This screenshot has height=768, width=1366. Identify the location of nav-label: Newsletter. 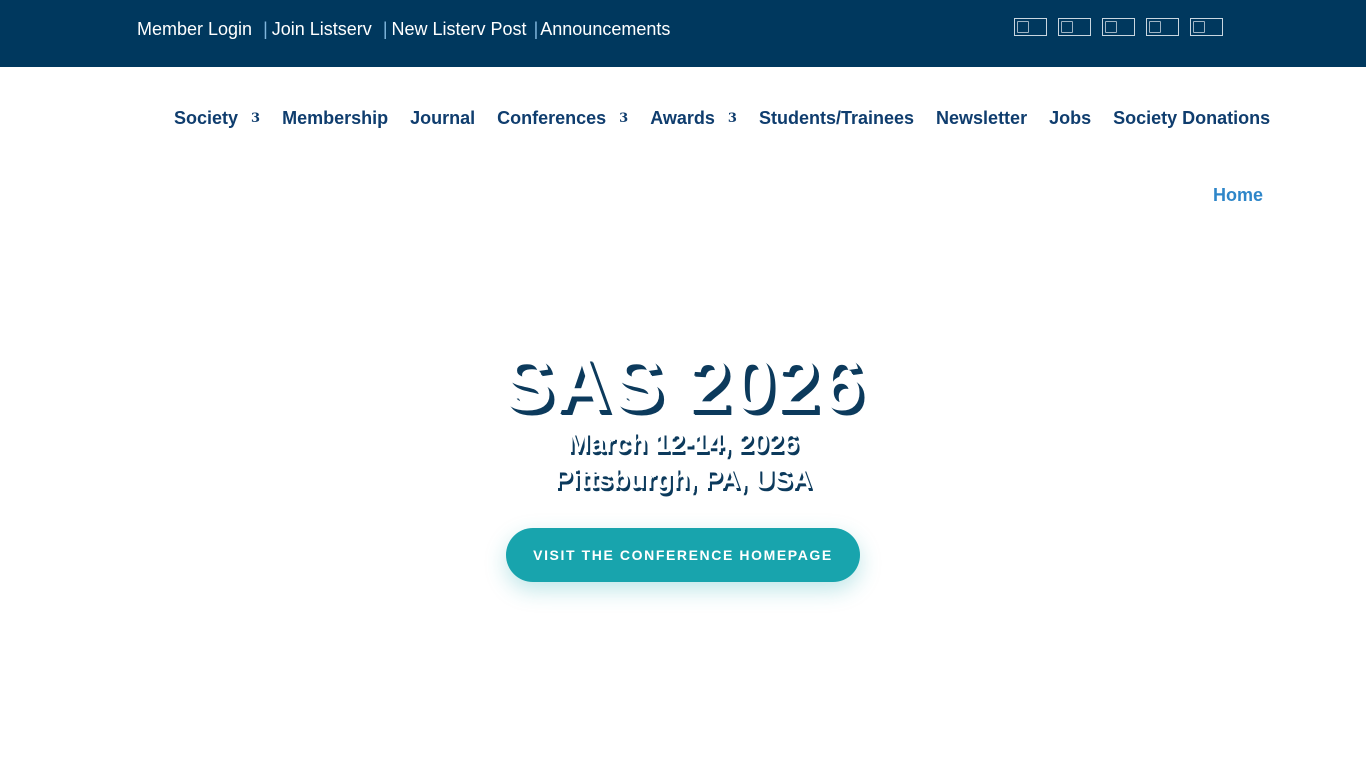
(982, 118).